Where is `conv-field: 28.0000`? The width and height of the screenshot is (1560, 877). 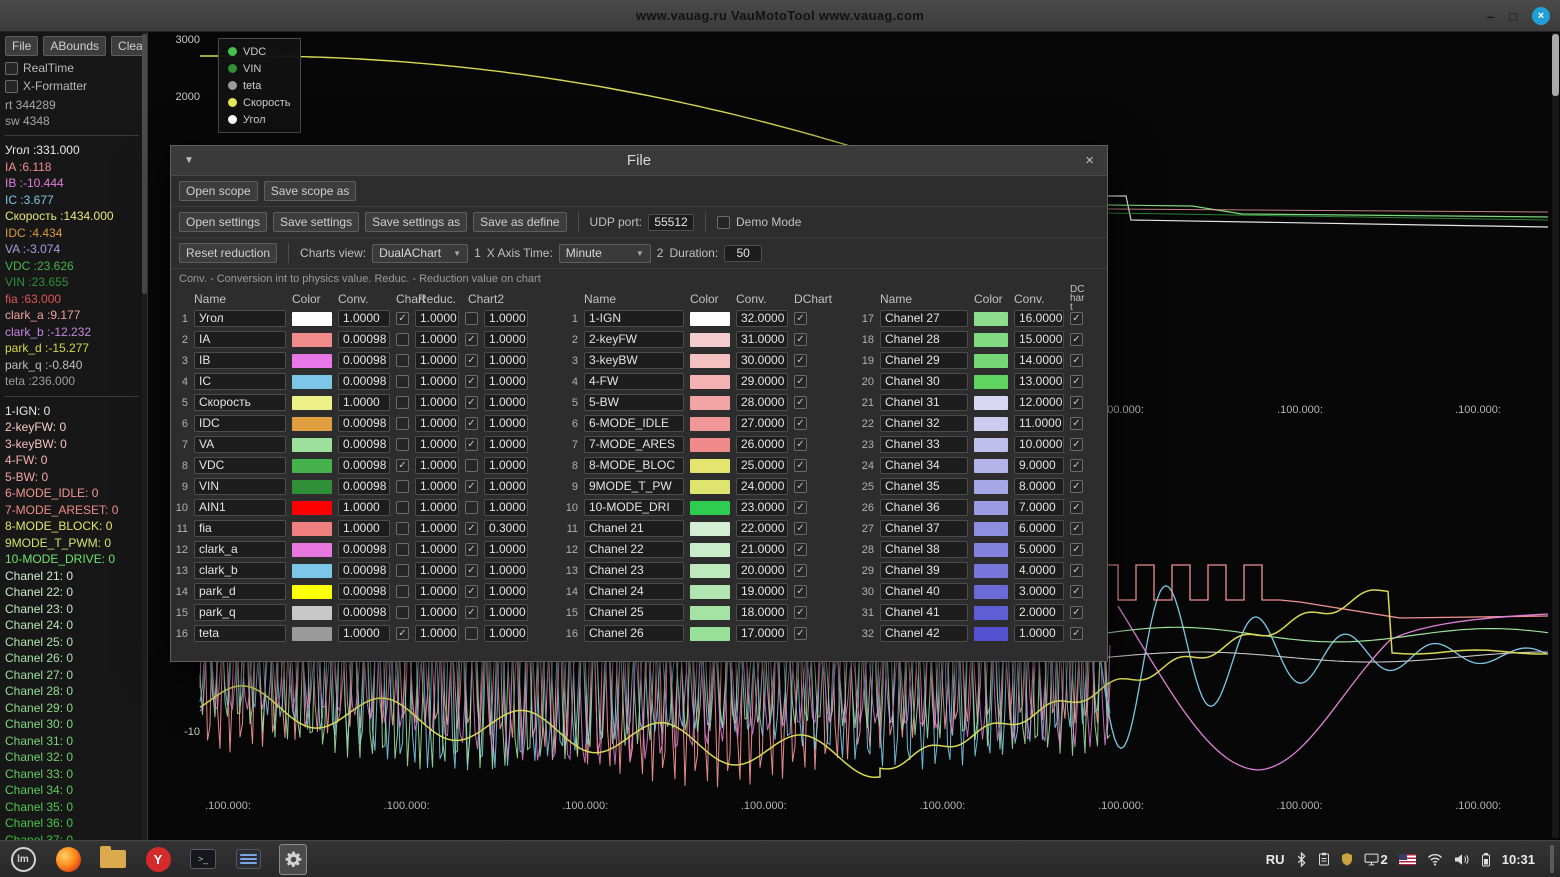
conv-field: 28.0000 is located at coordinates (762, 402).